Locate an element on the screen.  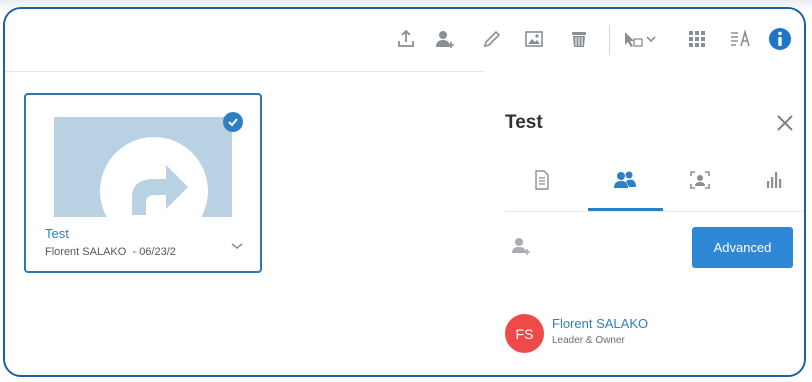
select-cursor-icon is located at coordinates (640, 39).